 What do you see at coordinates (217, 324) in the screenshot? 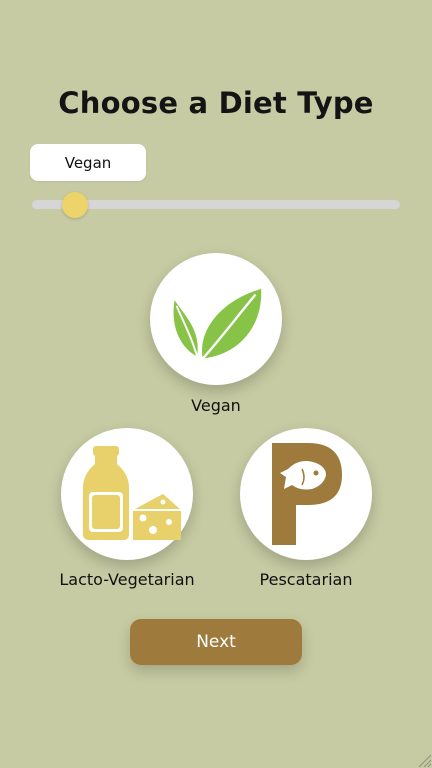
I see `leaves-icon` at bounding box center [217, 324].